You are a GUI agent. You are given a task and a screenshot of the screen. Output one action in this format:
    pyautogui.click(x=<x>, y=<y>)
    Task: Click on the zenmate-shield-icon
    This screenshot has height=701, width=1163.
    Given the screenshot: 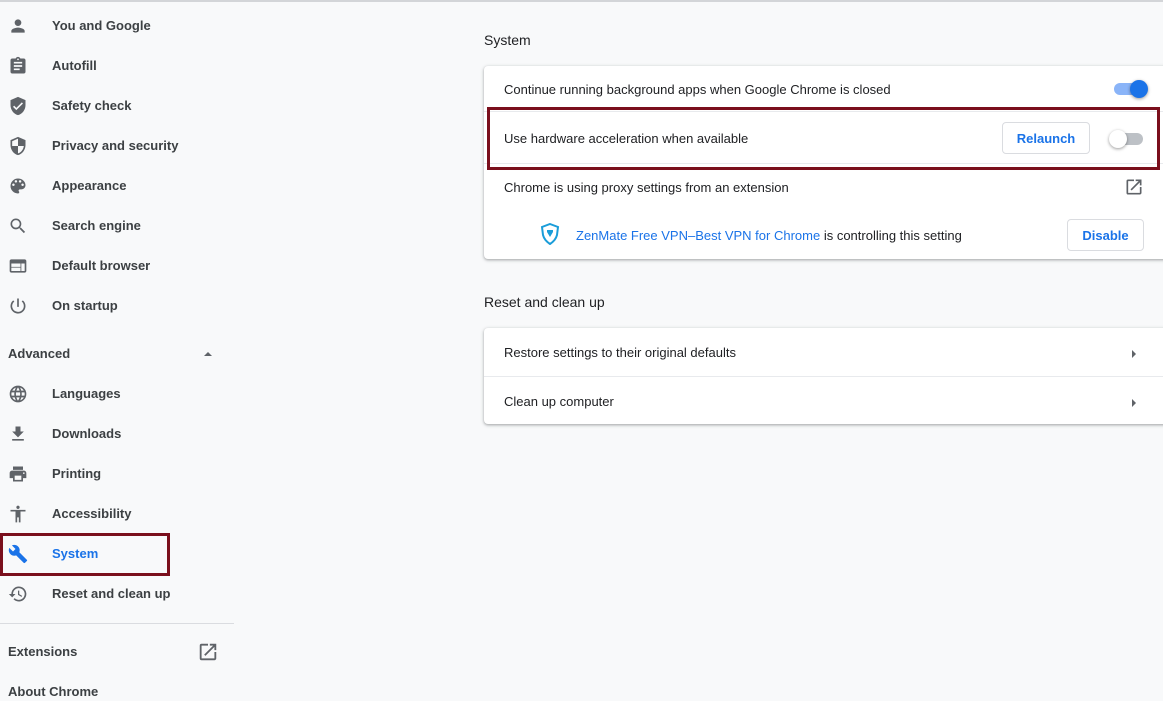 What is the action you would take?
    pyautogui.click(x=550, y=234)
    